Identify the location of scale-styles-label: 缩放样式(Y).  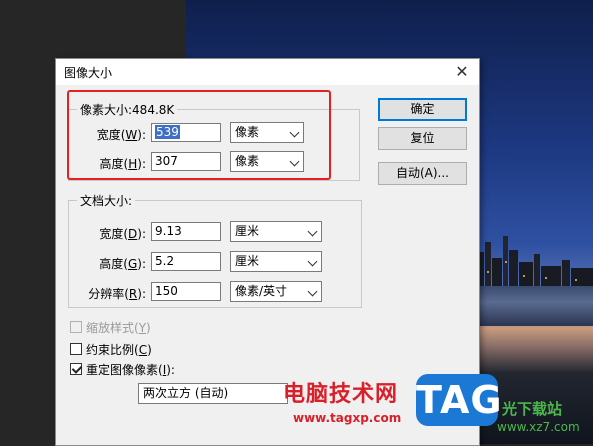
(118, 328).